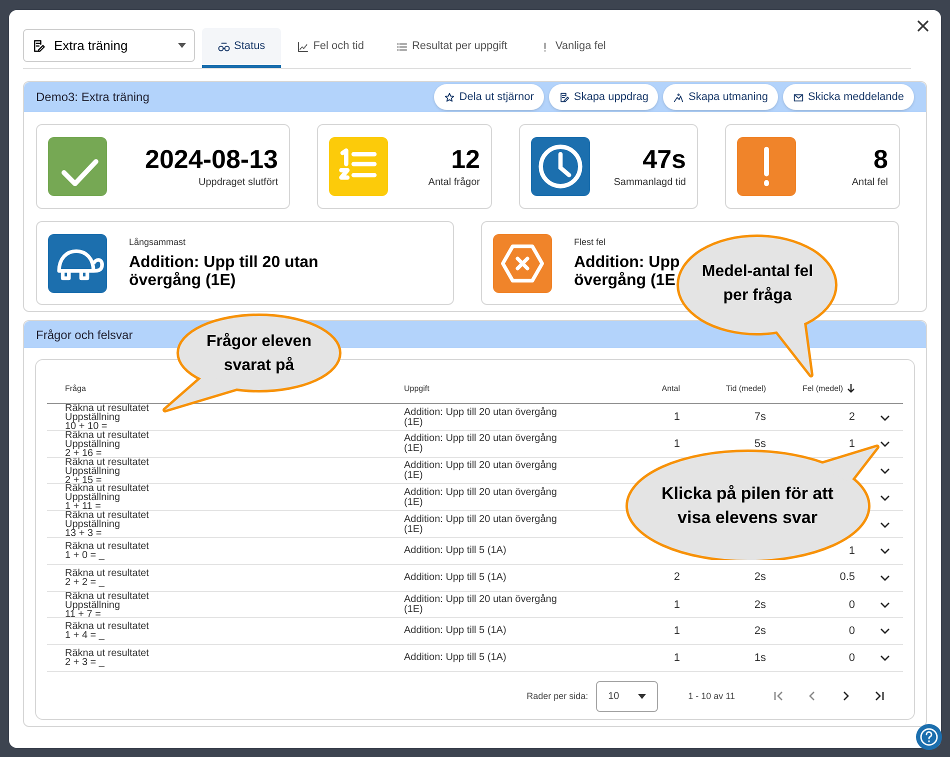 The height and width of the screenshot is (757, 950). Describe the element at coordinates (489, 97) in the screenshot. I see `action-button: Dela ut stjärnor` at that location.